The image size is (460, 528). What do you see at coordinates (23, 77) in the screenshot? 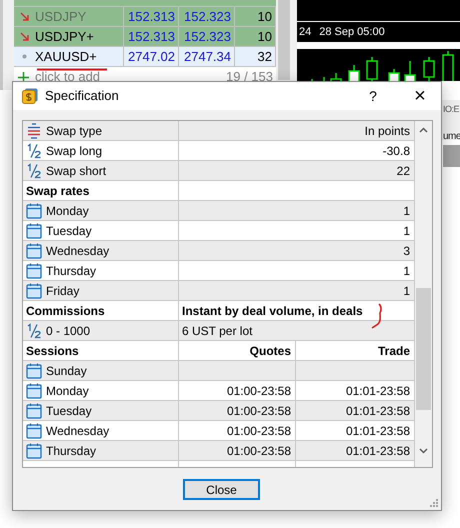
I see `plus-icon` at bounding box center [23, 77].